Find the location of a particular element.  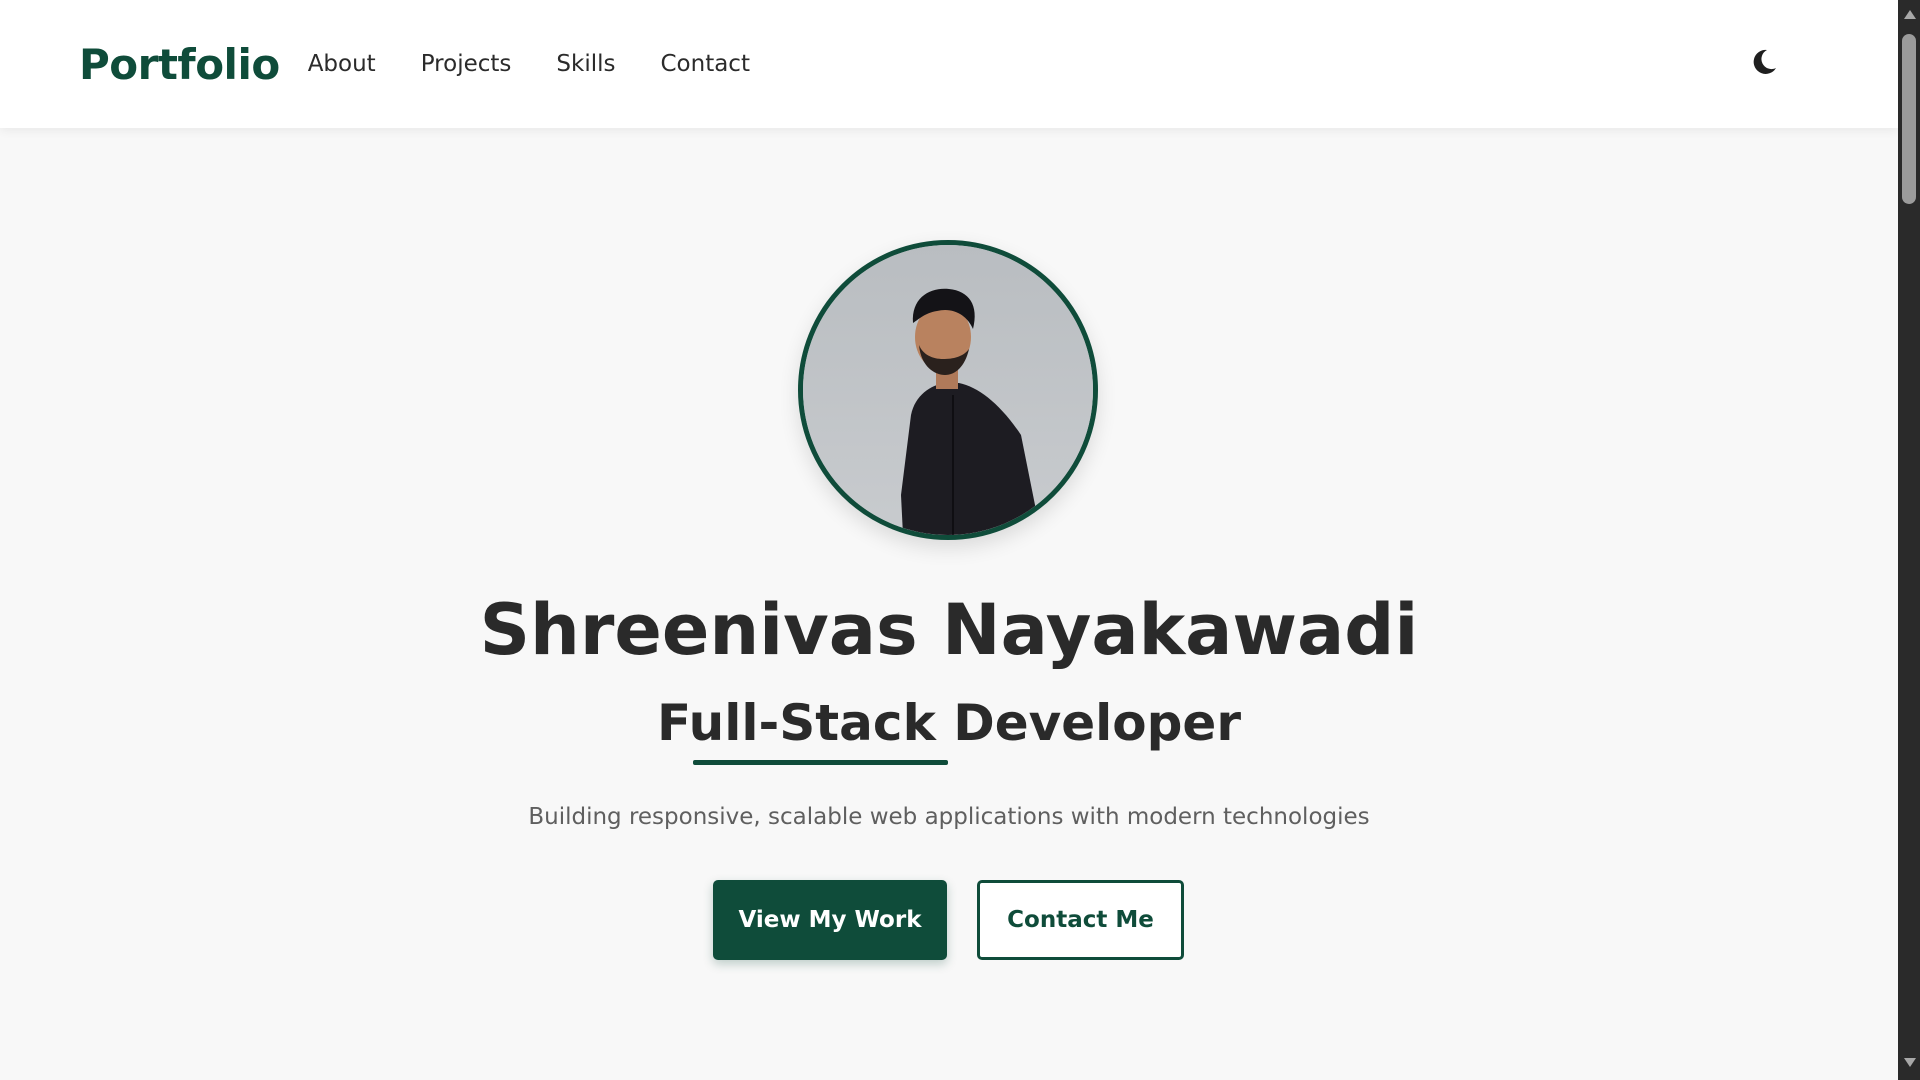

scroll-down-arrow-icon is located at coordinates (1910, 1062).